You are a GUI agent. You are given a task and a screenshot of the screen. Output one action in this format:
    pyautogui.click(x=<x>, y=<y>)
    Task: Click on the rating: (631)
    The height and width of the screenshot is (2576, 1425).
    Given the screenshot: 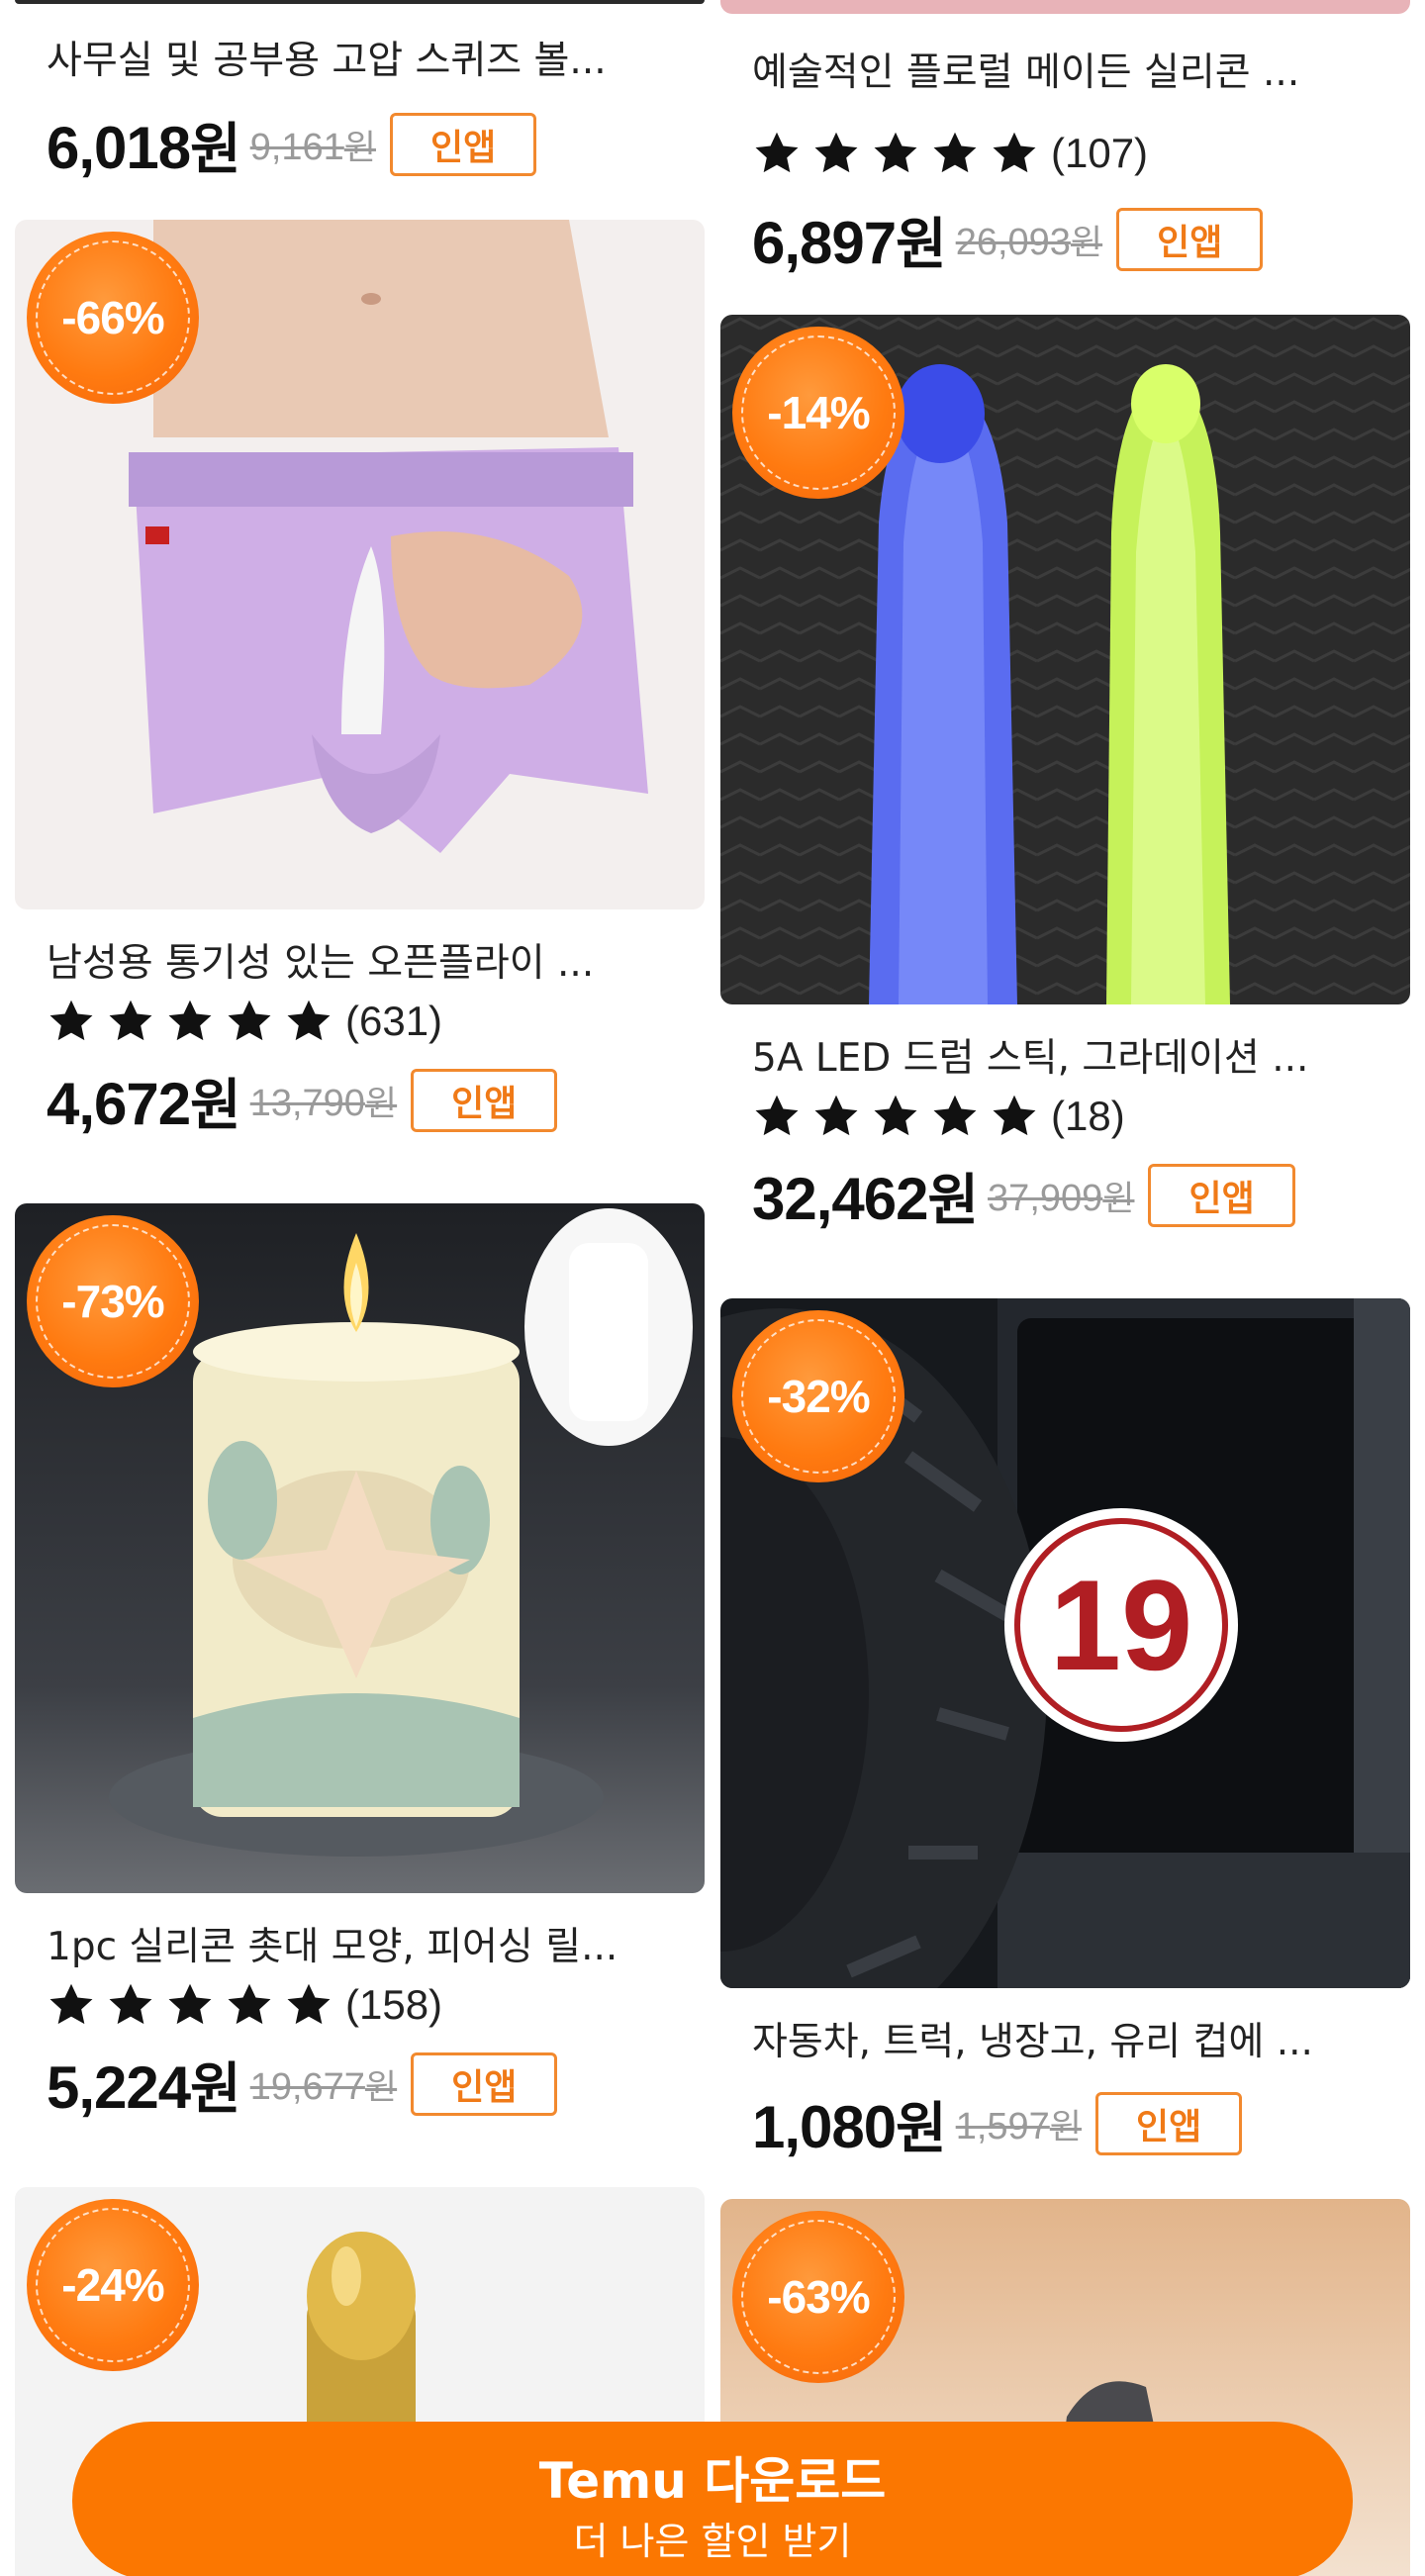 What is the action you would take?
    pyautogui.click(x=245, y=1021)
    